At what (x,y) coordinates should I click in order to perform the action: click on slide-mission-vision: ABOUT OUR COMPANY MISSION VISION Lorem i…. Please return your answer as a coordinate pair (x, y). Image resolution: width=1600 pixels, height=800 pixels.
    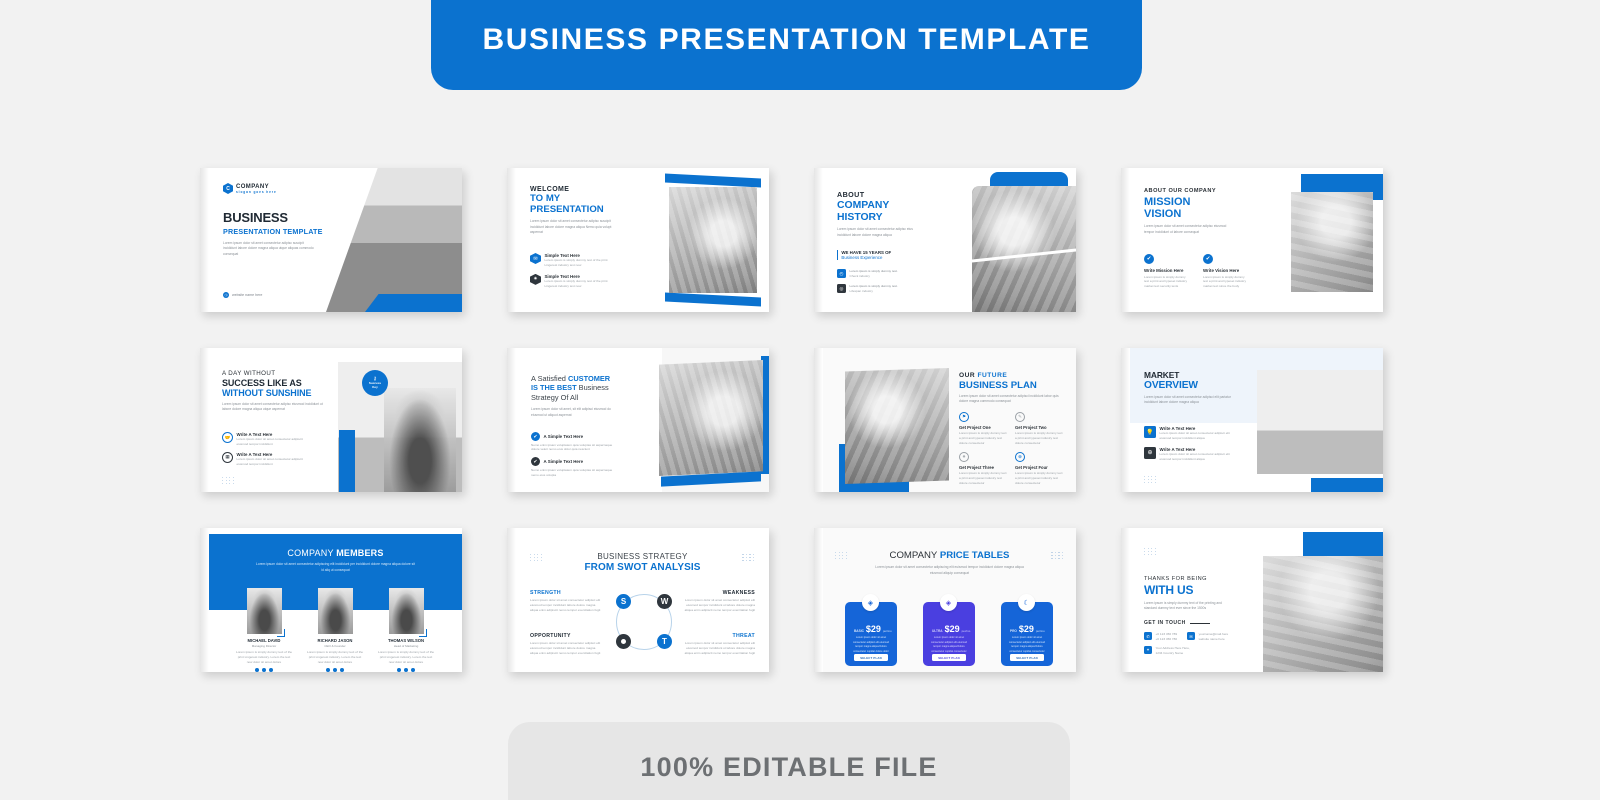
    Looking at the image, I should click on (1252, 240).